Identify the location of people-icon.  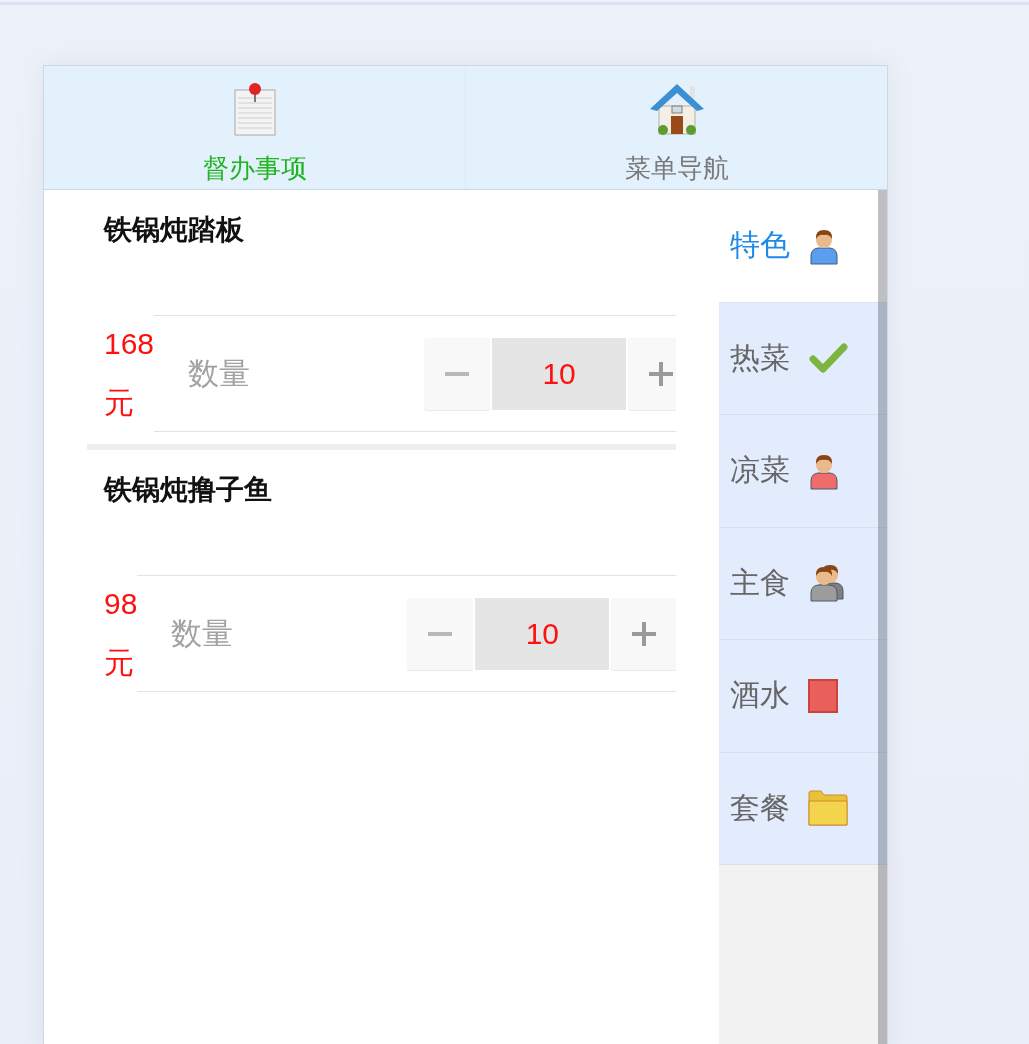
(827, 583).